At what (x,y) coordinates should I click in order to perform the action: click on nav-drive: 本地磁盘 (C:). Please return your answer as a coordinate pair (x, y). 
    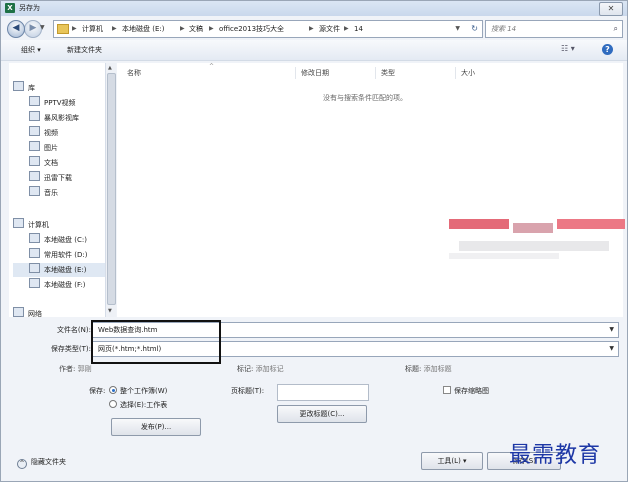
    Looking at the image, I should click on (58, 240).